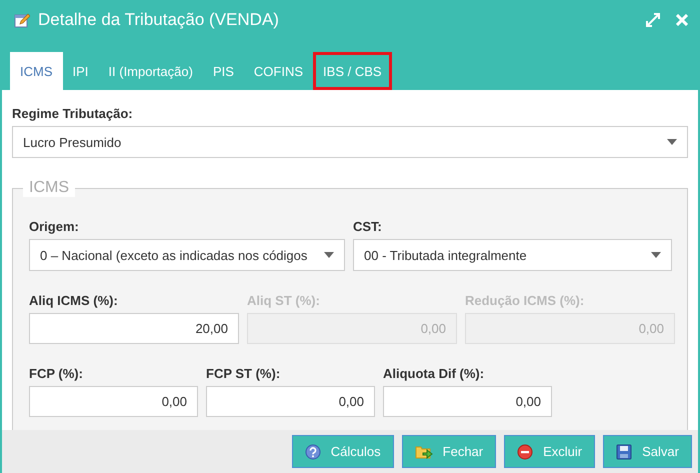  What do you see at coordinates (284, 300) in the screenshot?
I see `field-label: Aliq ST (%):` at bounding box center [284, 300].